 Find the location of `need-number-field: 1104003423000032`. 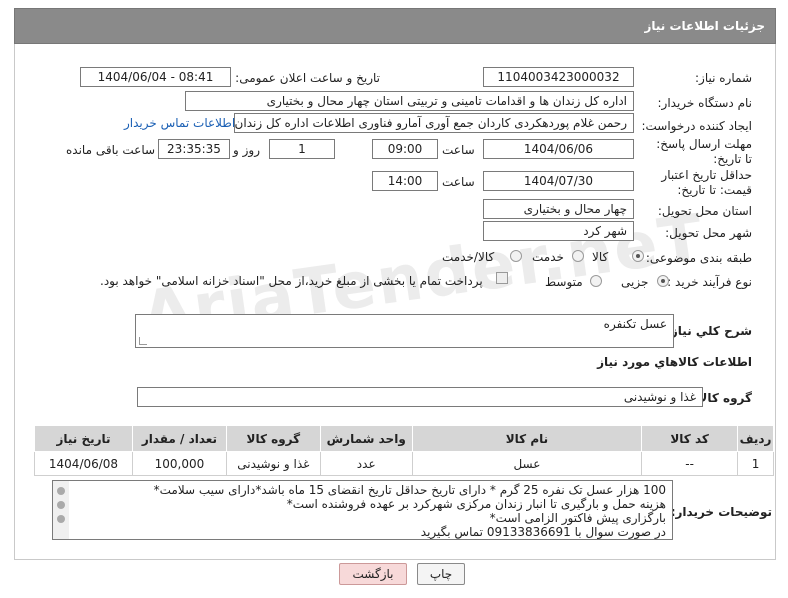

need-number-field: 1104003423000032 is located at coordinates (558, 77).